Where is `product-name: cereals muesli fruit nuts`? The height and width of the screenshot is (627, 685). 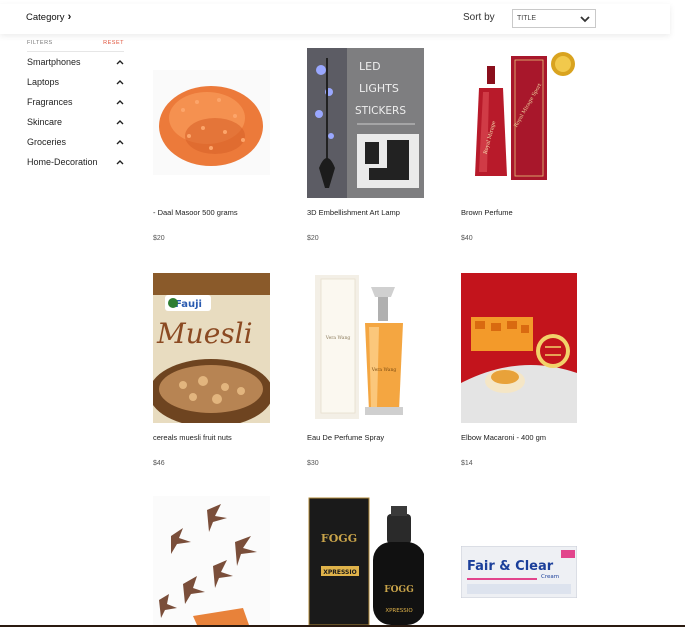 product-name: cereals muesli fruit nuts is located at coordinates (192, 437).